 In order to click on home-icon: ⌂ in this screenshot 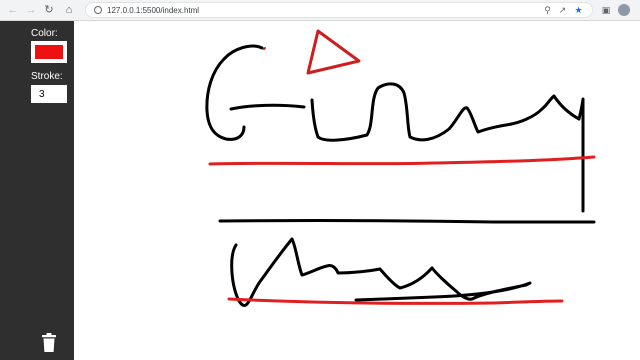, I will do `click(69, 10)`.